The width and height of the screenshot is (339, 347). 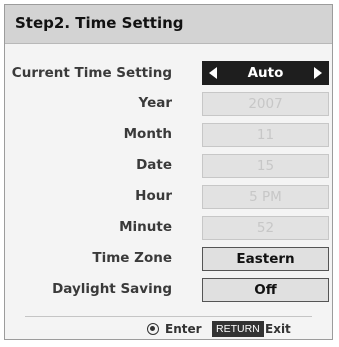 What do you see at coordinates (132, 258) in the screenshot?
I see `time-zone-label: Time Zone` at bounding box center [132, 258].